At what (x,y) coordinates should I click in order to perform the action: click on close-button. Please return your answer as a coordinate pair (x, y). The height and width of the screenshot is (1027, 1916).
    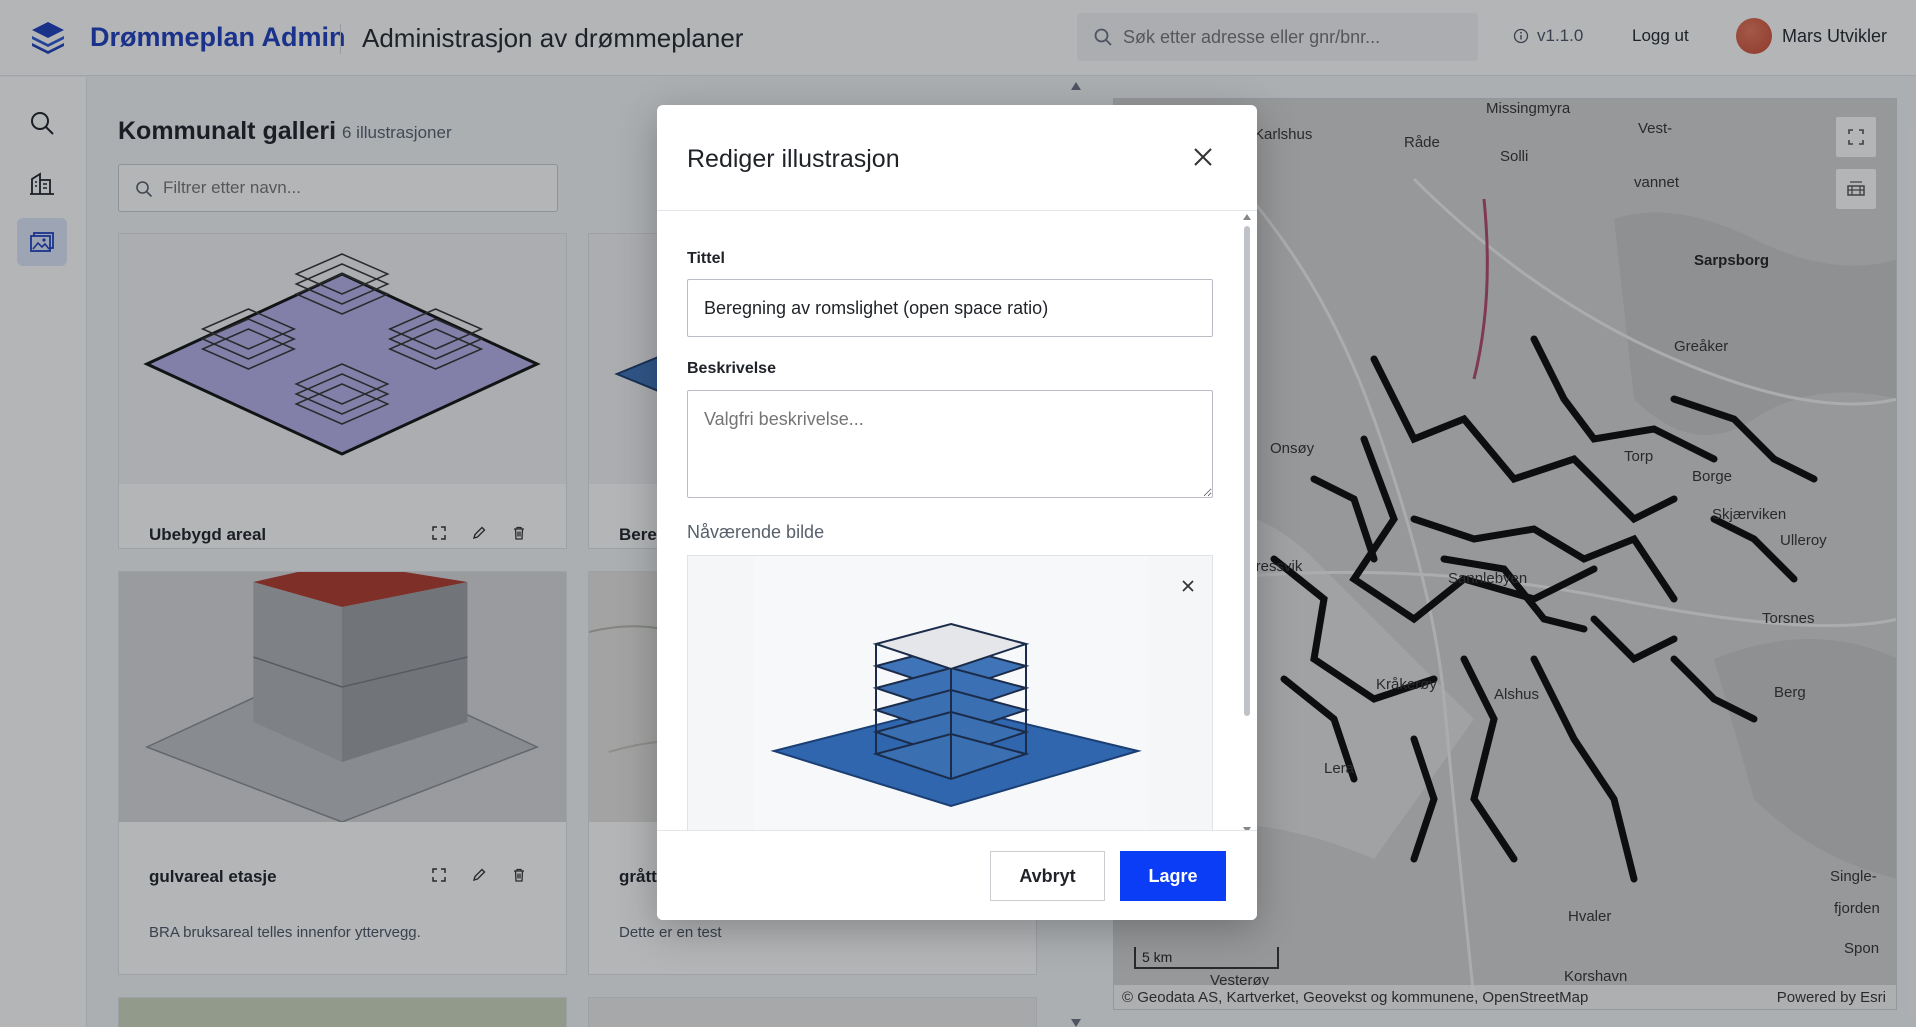
    Looking at the image, I should click on (1203, 157).